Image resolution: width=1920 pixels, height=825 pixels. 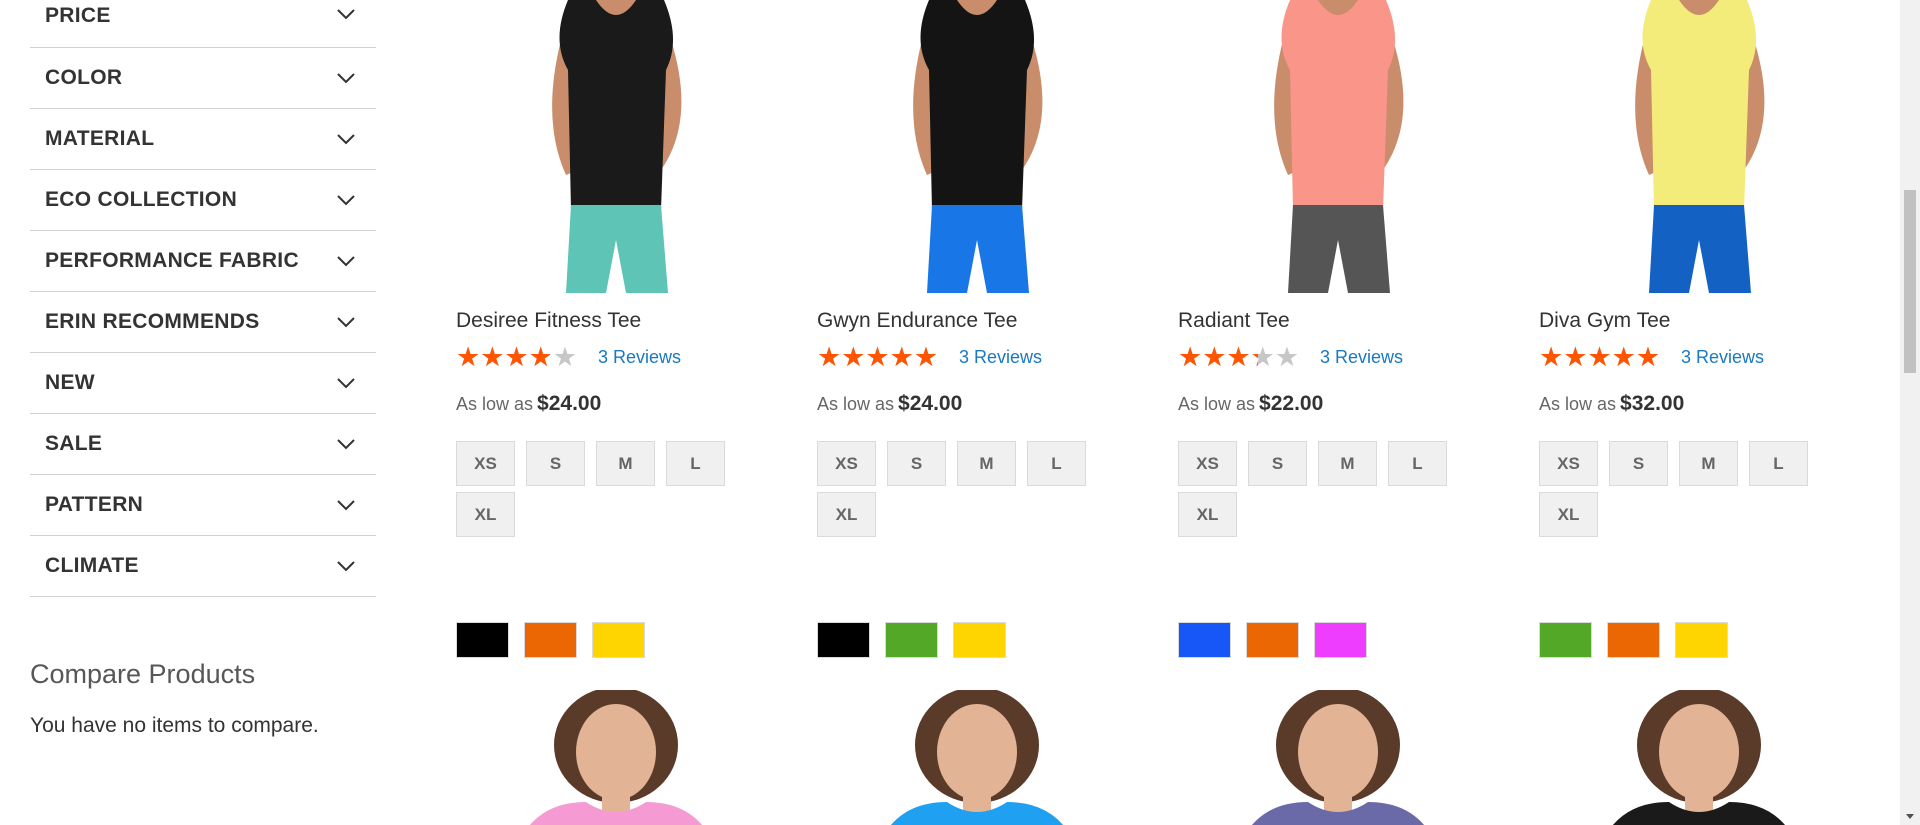 I want to click on rating-row: ★★★★★★★★★★ 3 Reviews, so click(x=1699, y=357).